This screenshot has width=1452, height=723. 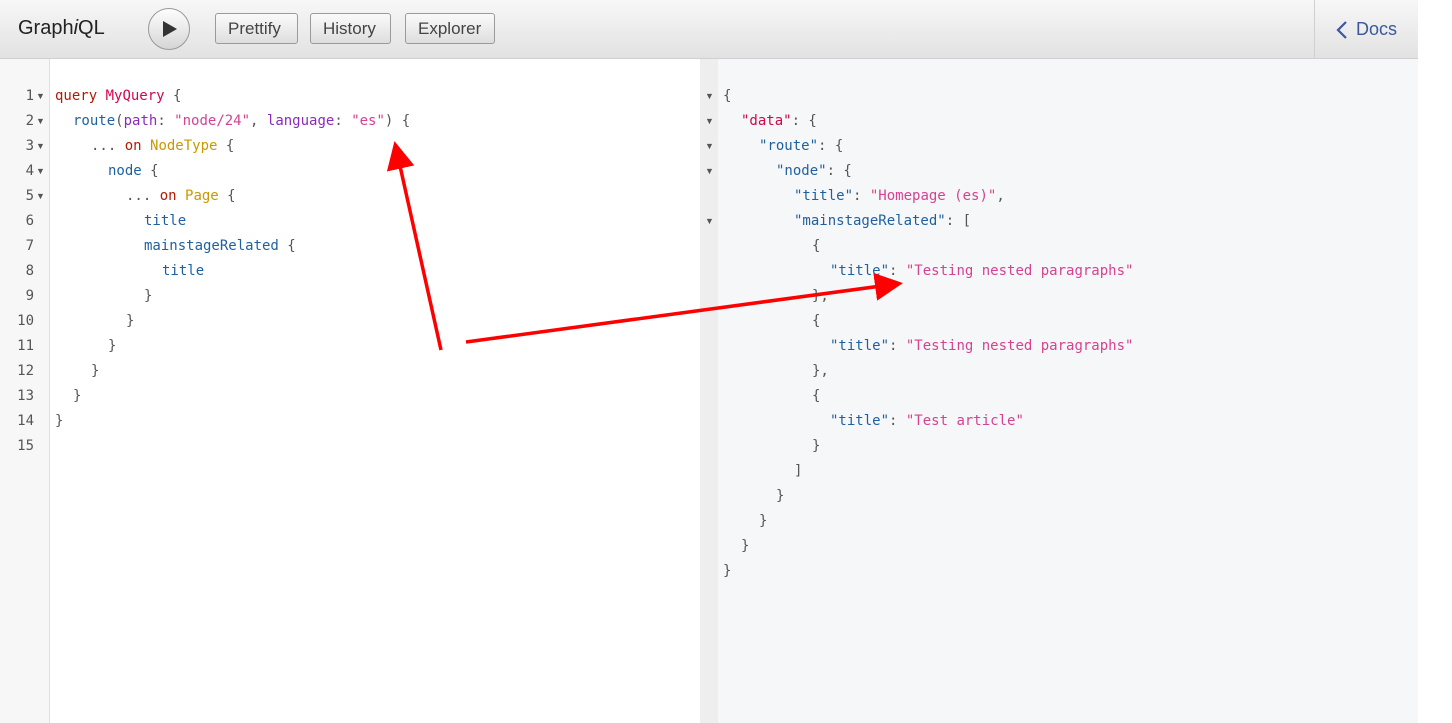 What do you see at coordinates (1000, 196) in the screenshot?
I see `json-punctuation: ,` at bounding box center [1000, 196].